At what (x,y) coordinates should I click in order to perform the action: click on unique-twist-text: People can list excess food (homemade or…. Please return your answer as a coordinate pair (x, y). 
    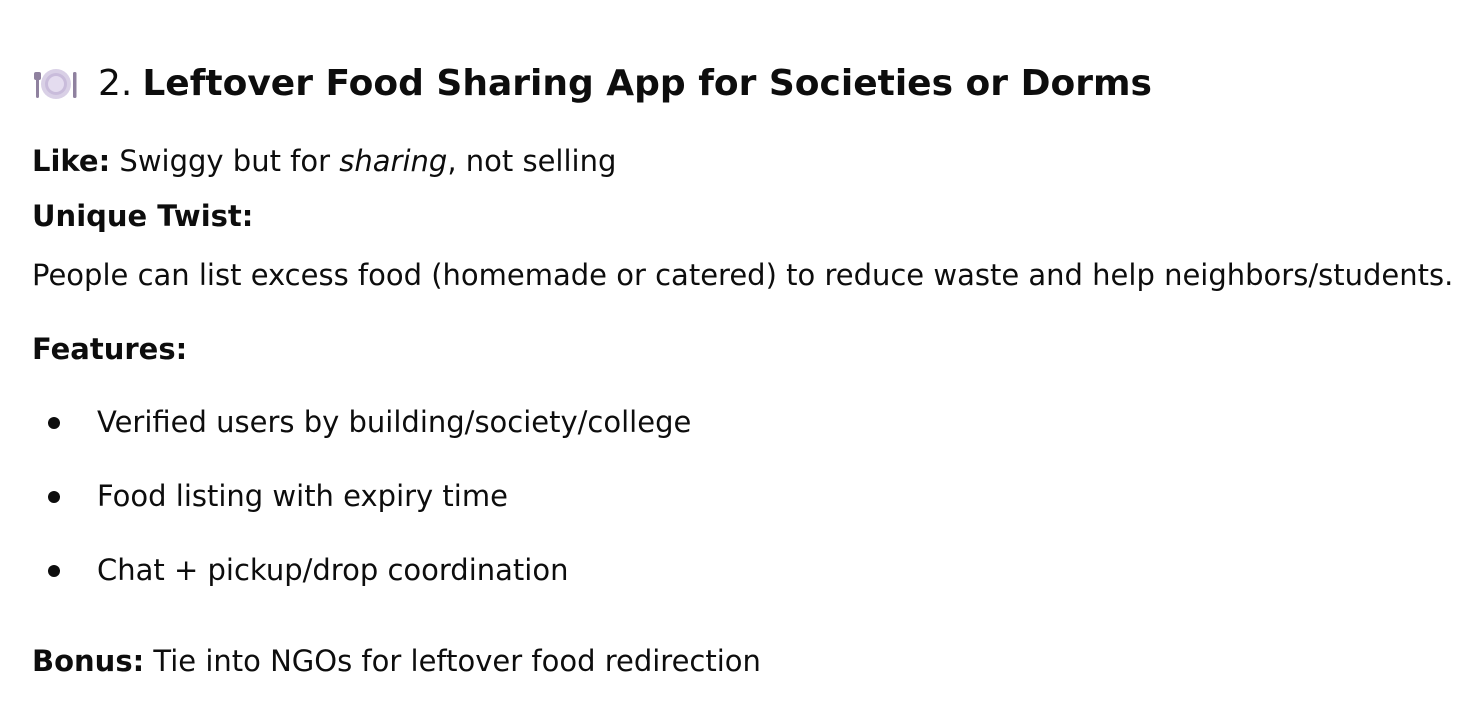
    Looking at the image, I should click on (743, 275).